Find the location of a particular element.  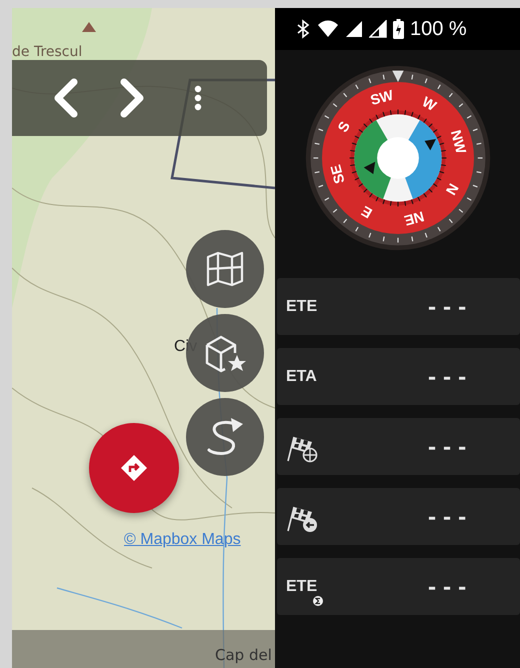

place-label: de Trescul is located at coordinates (47, 52).